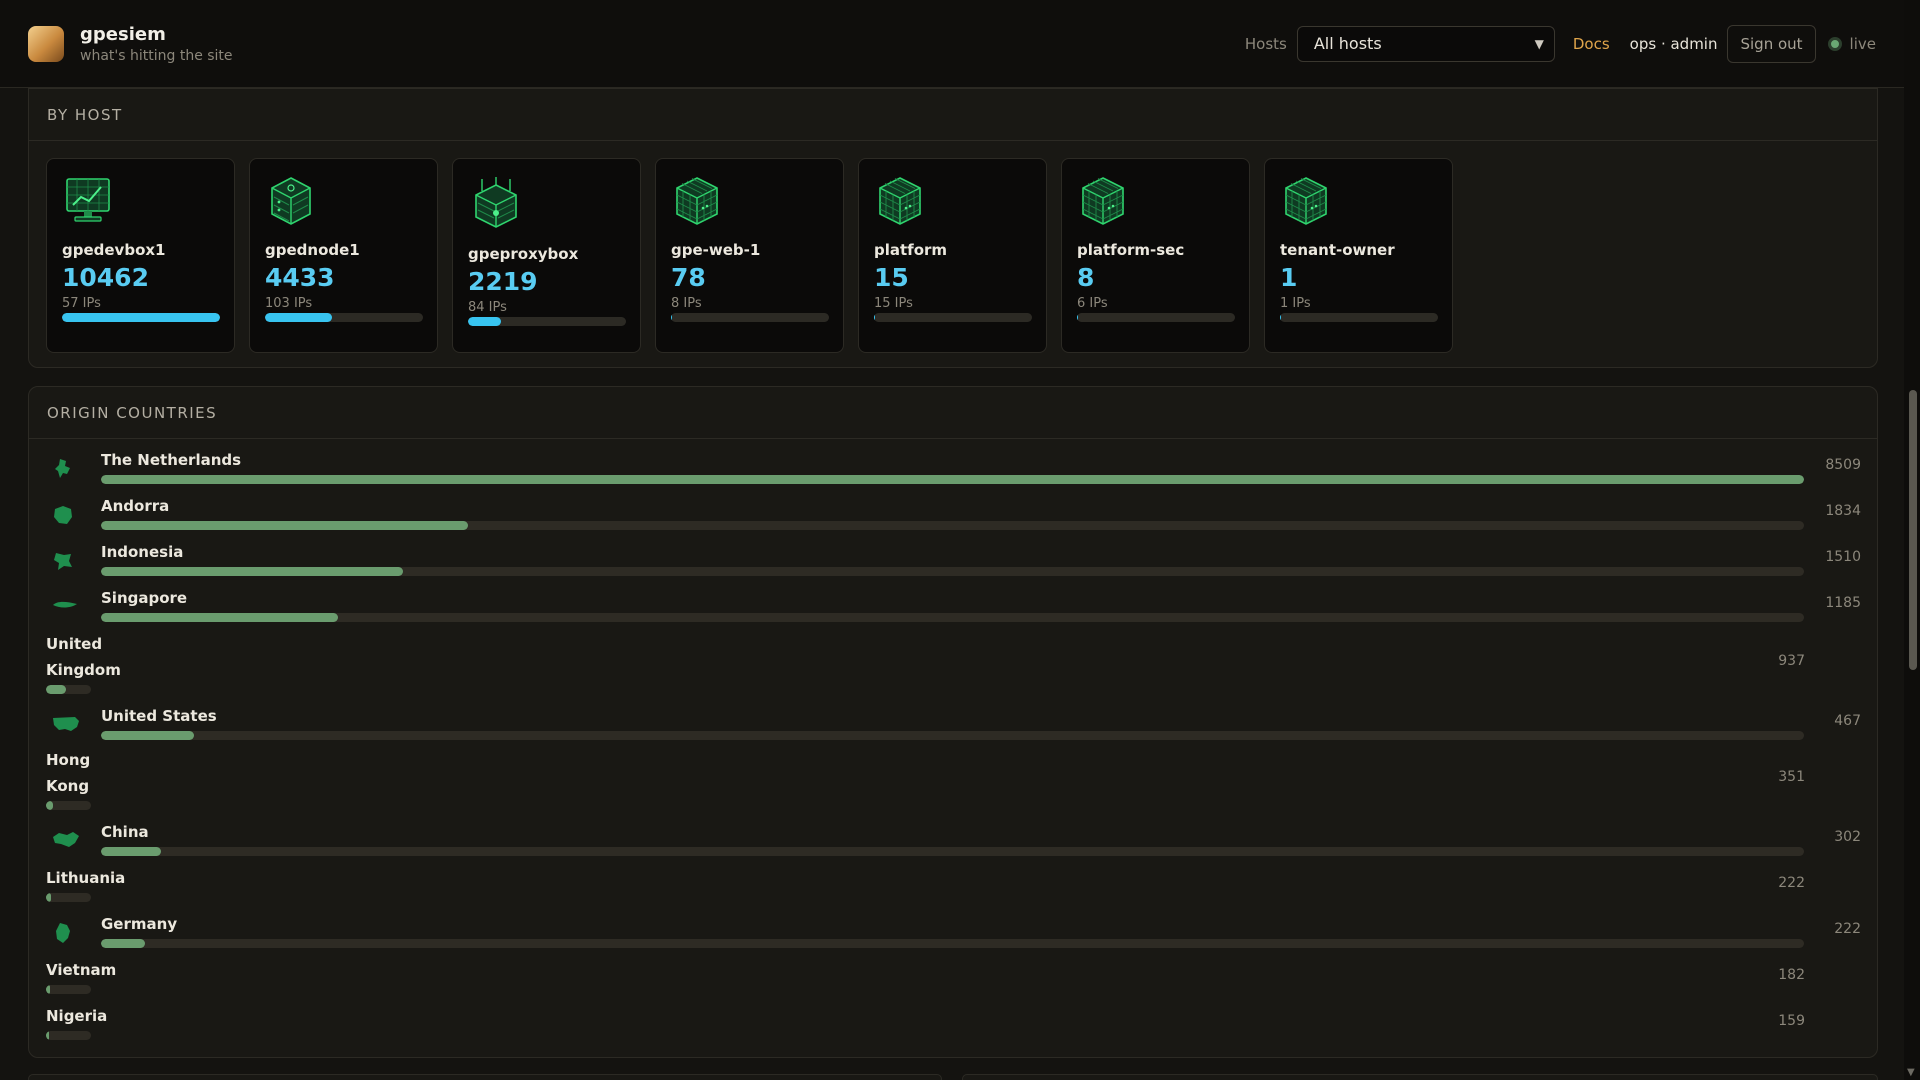 The height and width of the screenshot is (1080, 1920). I want to click on live-status-dot-icon, so click(1834, 43).